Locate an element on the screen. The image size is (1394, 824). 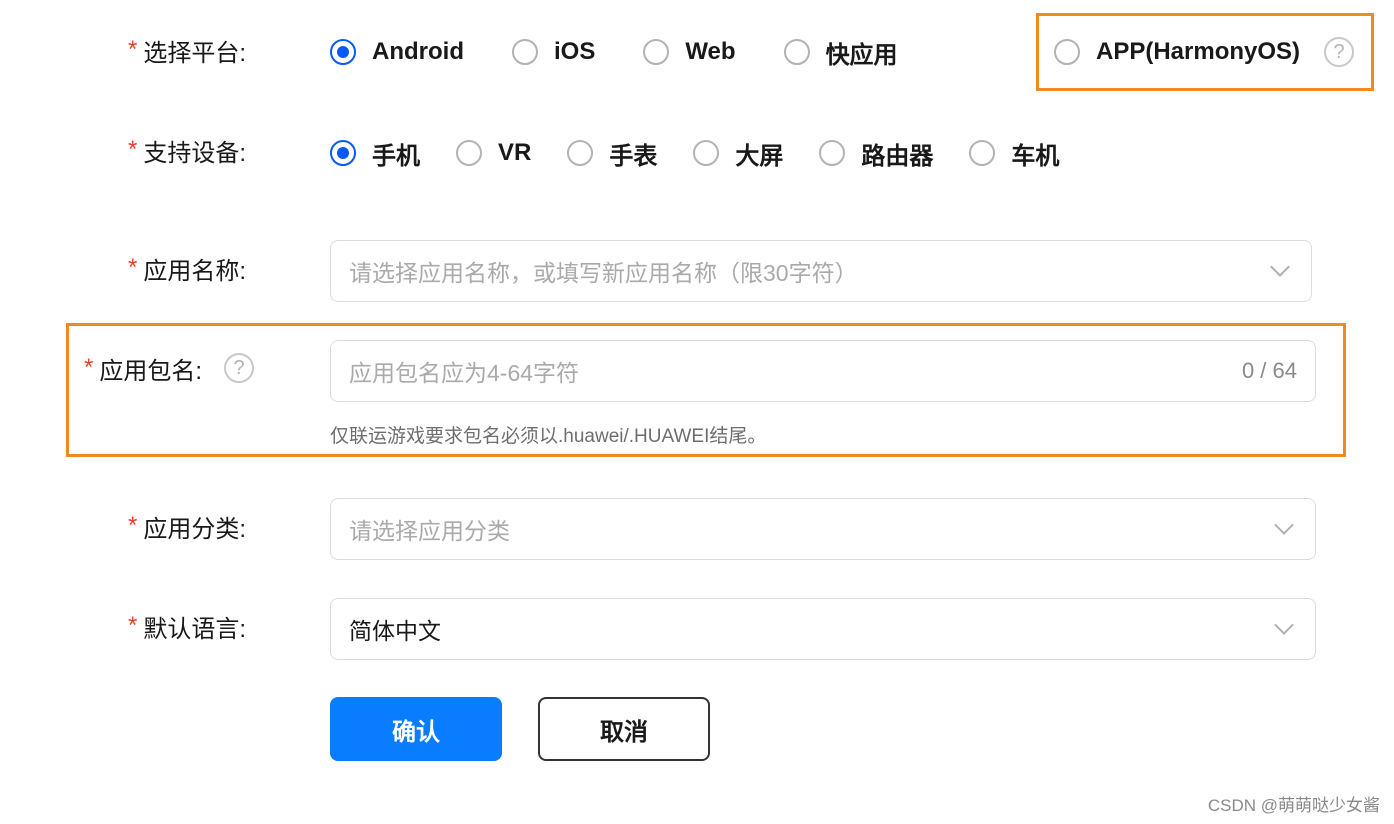
radio-platform-ios: iOS is located at coordinates (553, 52).